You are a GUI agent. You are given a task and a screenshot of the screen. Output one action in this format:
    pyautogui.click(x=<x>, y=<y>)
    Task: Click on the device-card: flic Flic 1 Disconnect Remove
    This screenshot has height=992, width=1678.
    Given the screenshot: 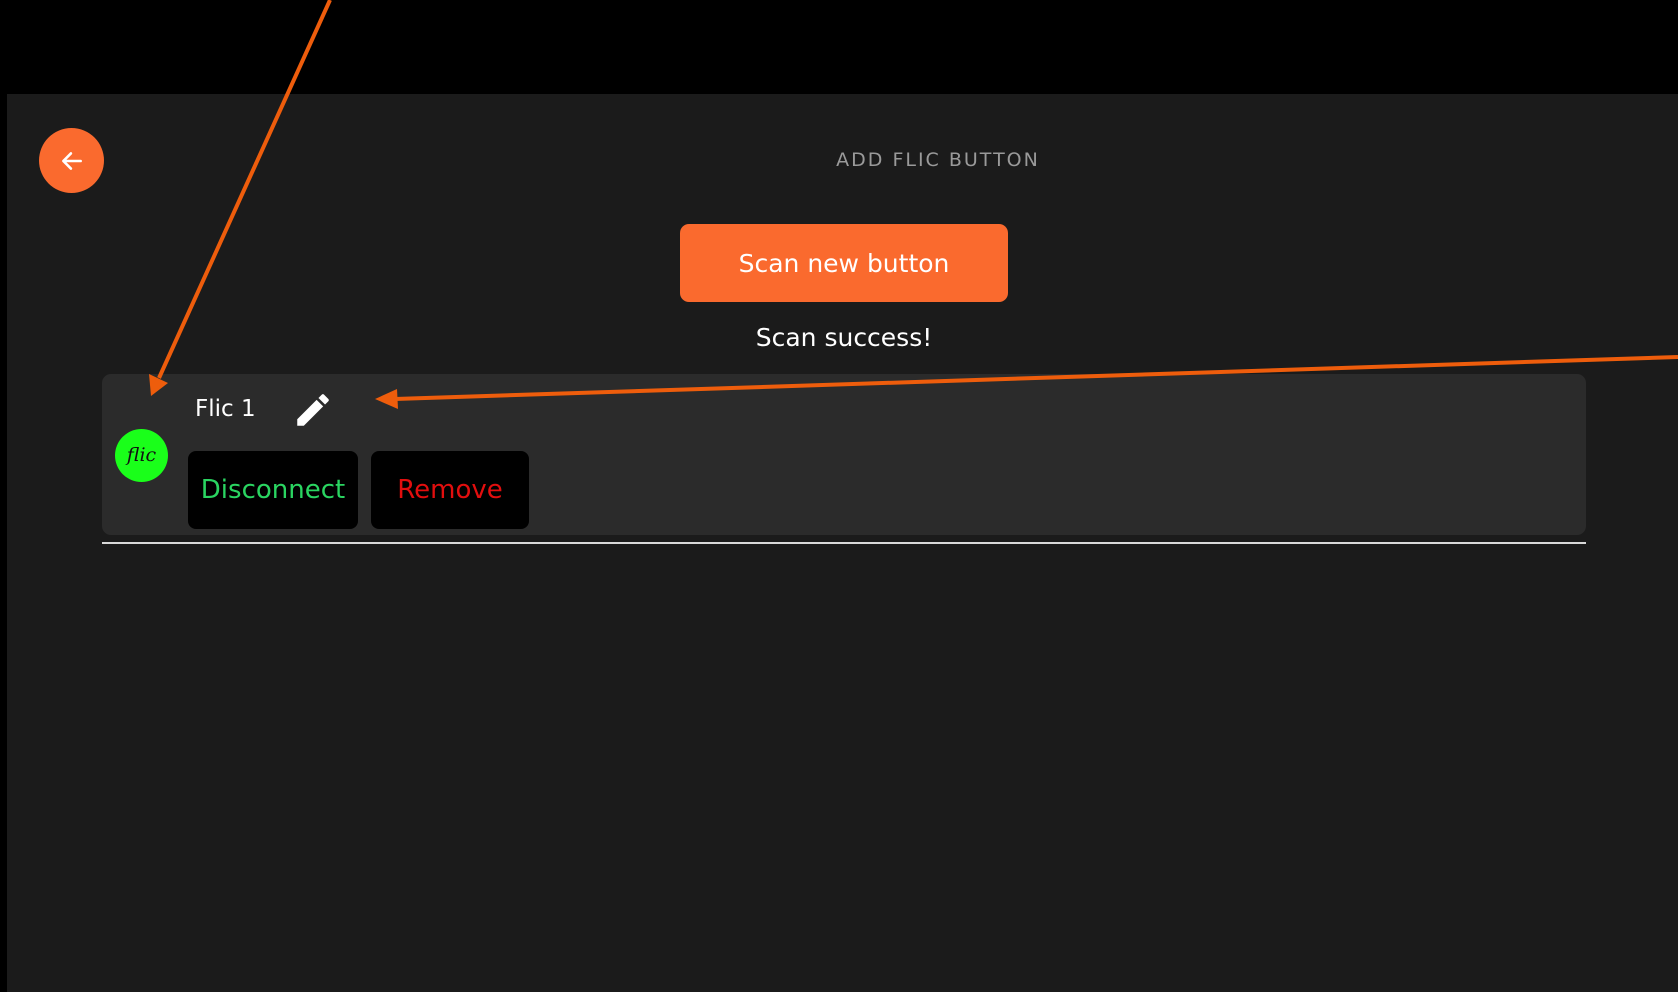 What is the action you would take?
    pyautogui.click(x=844, y=454)
    